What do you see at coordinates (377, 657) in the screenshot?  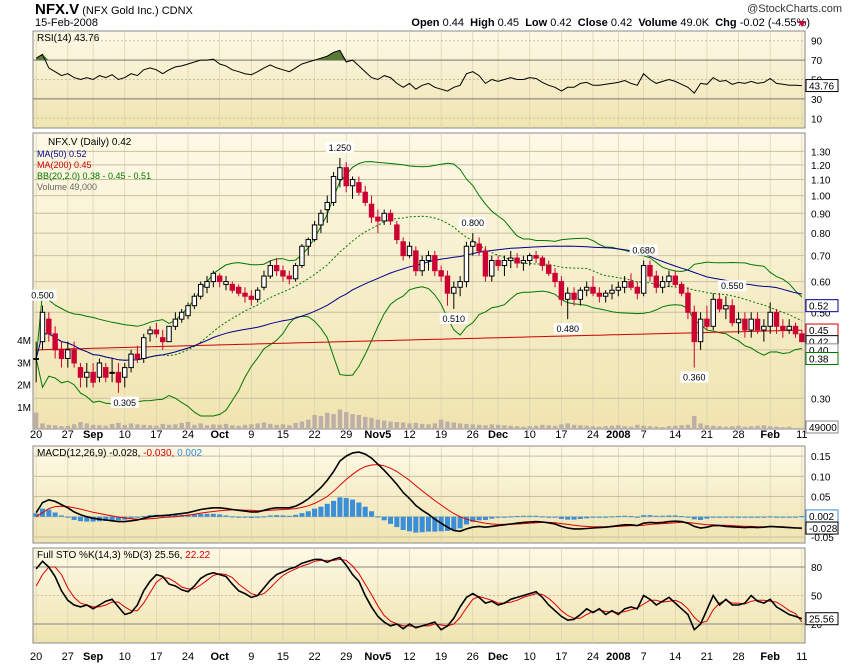 I see `x-axis-label: Nov5` at bounding box center [377, 657].